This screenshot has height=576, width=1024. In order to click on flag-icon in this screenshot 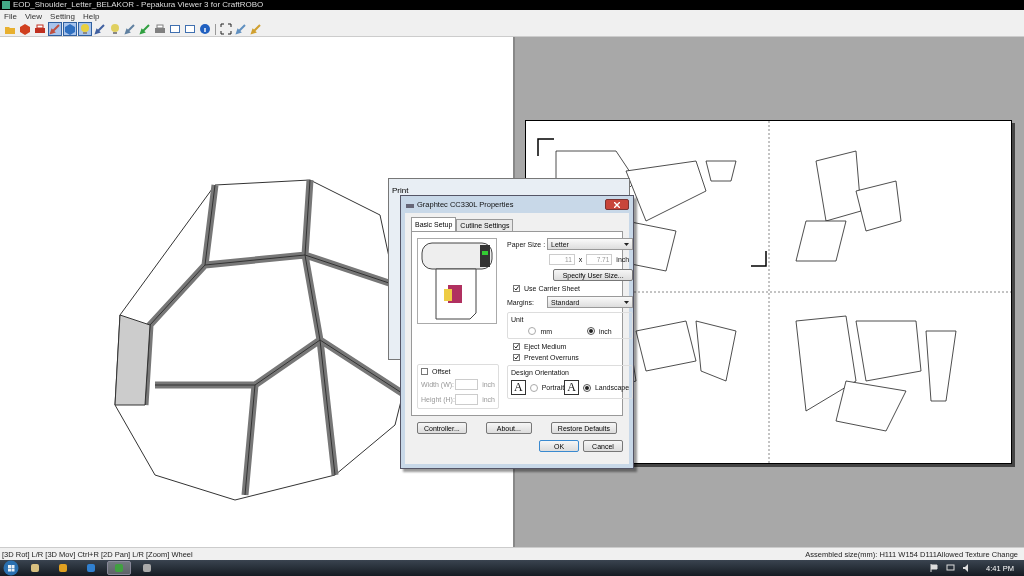, I will do `click(934, 568)`.